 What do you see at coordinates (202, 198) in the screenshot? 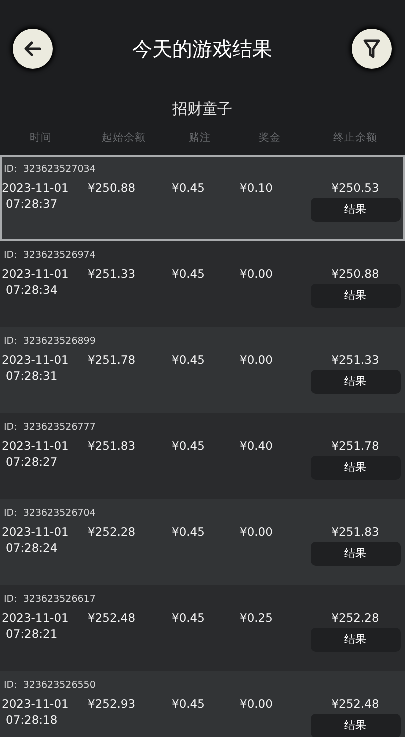
I see `result-row: ID: 323623527034 2023-11-01 07:28:37 ¥250.88 ¥0.45 ¥0.10 ¥250.53 结果` at bounding box center [202, 198].